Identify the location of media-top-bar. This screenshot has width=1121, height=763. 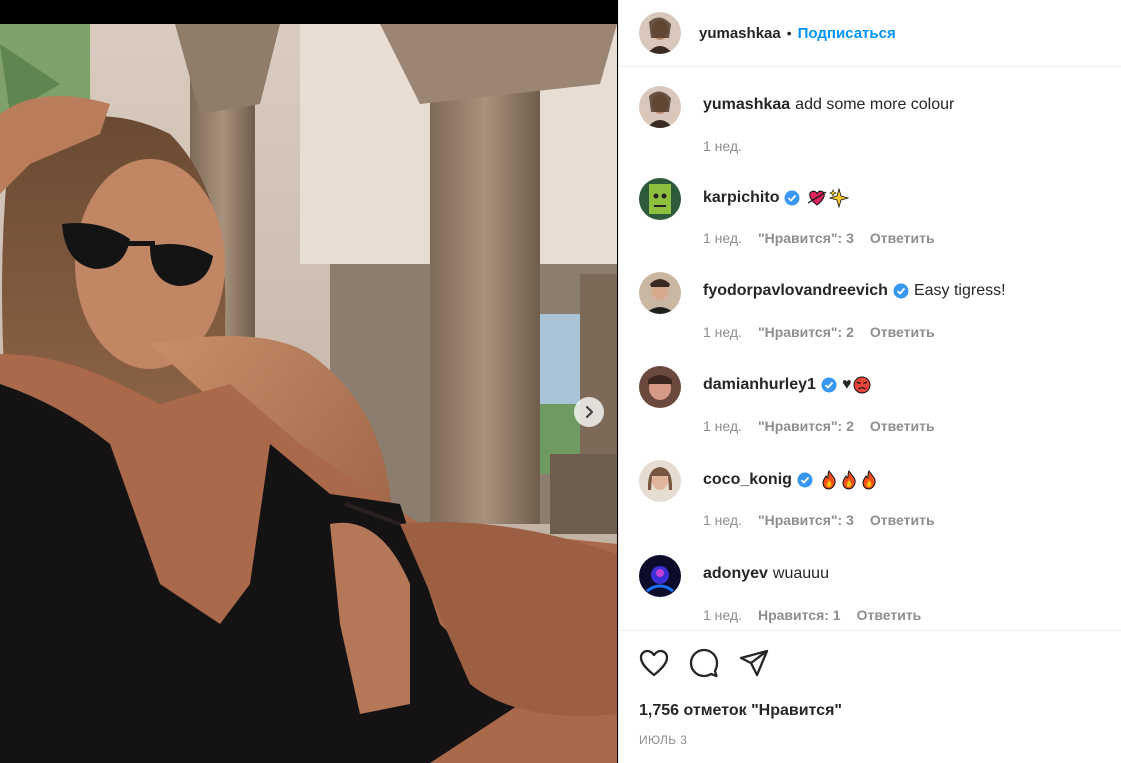
(308, 12).